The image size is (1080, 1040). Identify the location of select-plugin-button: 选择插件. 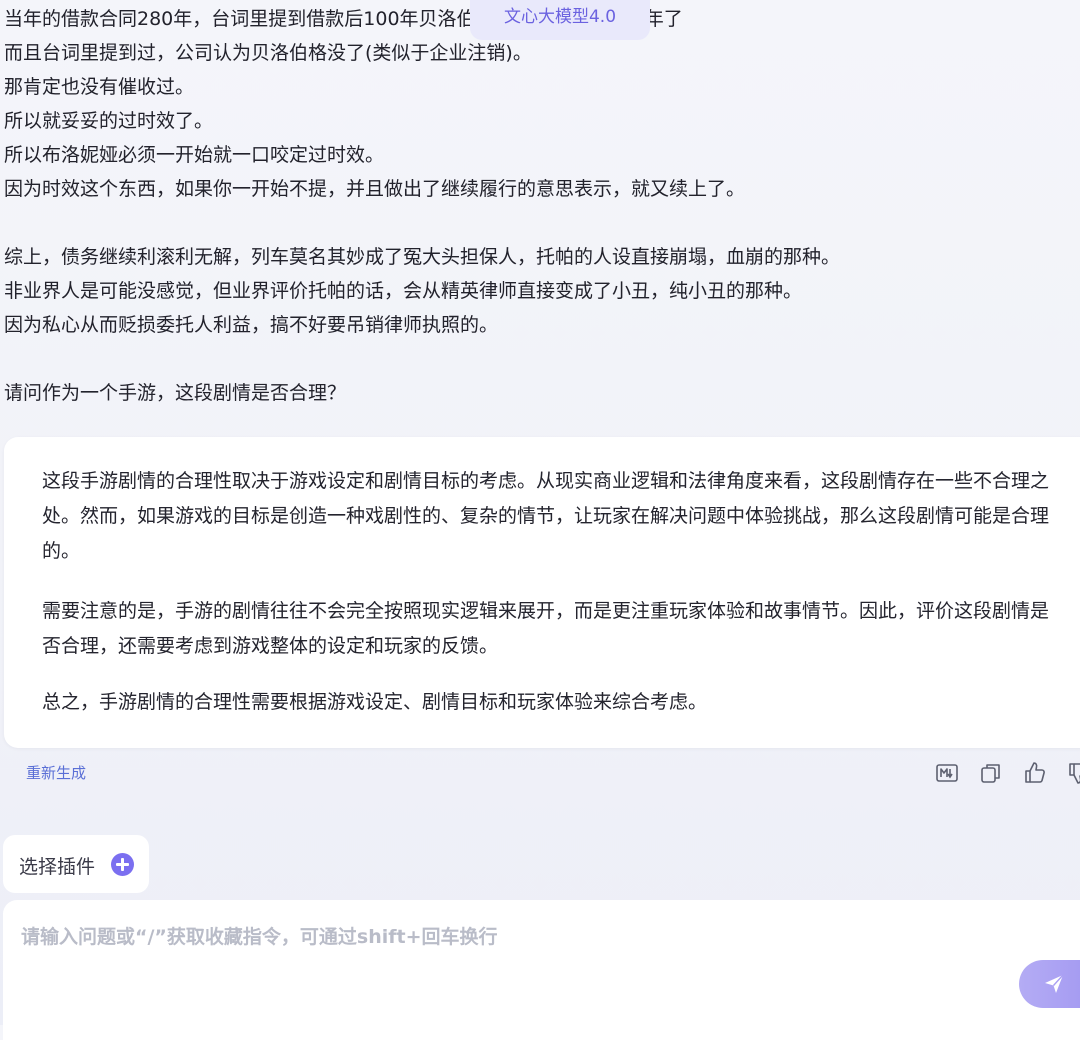
(76, 864).